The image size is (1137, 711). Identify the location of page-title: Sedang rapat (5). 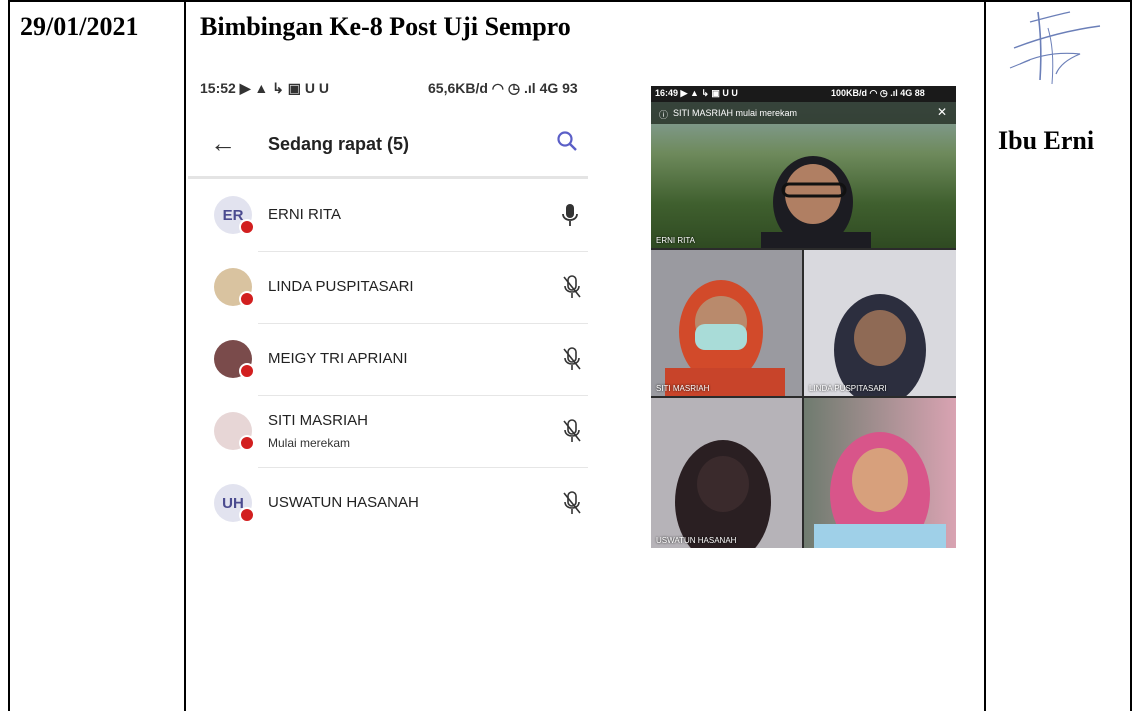
(339, 144).